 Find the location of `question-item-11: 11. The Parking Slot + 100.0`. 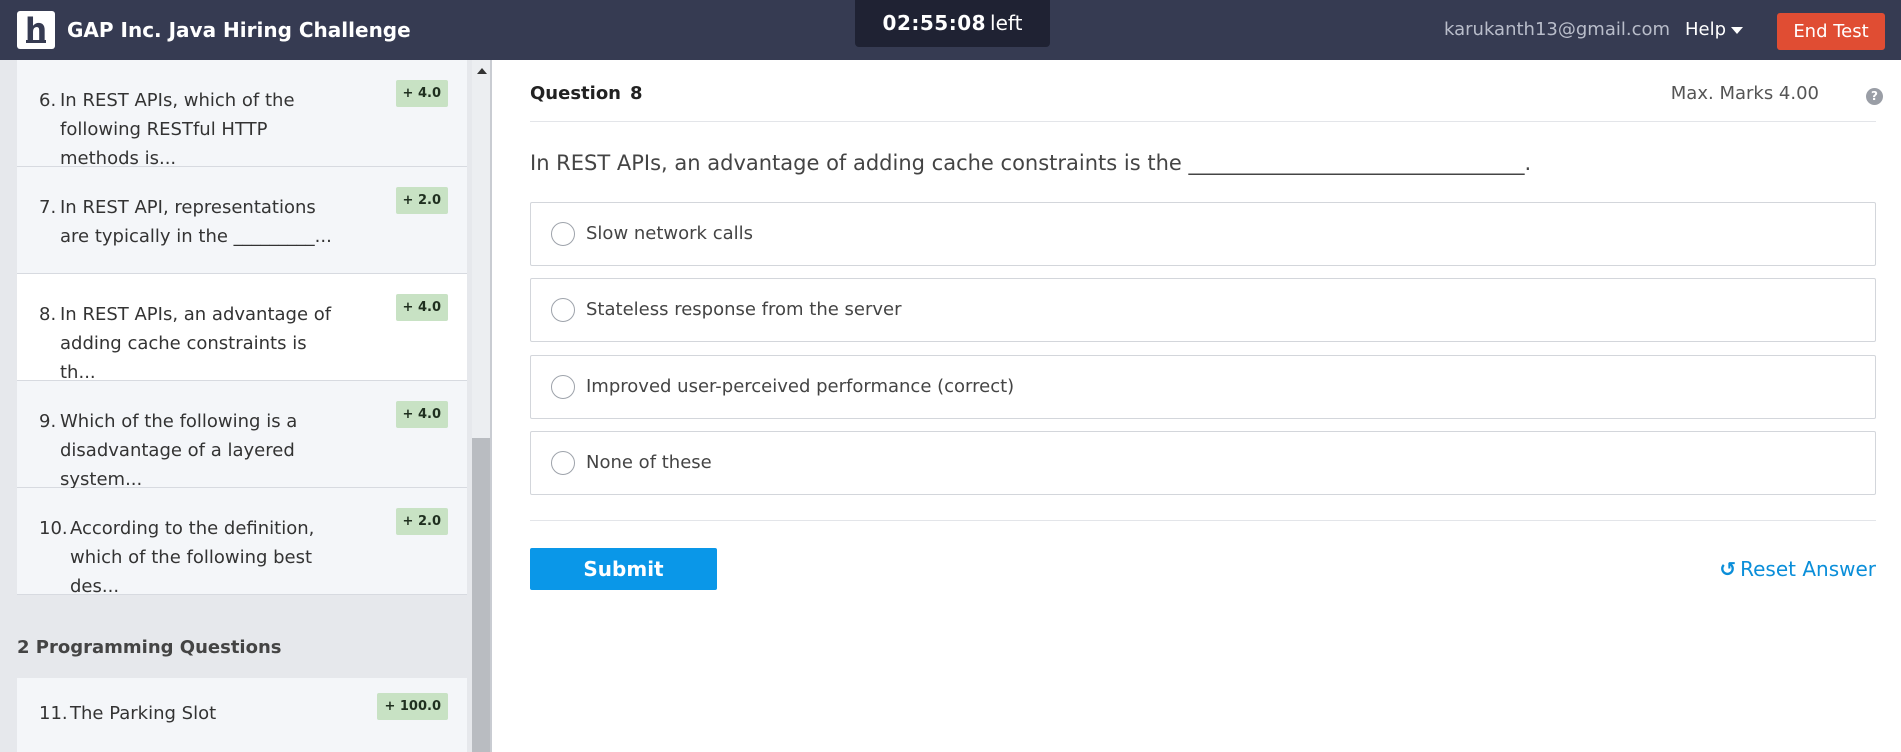

question-item-11: 11. The Parking Slot + 100.0 is located at coordinates (242, 715).